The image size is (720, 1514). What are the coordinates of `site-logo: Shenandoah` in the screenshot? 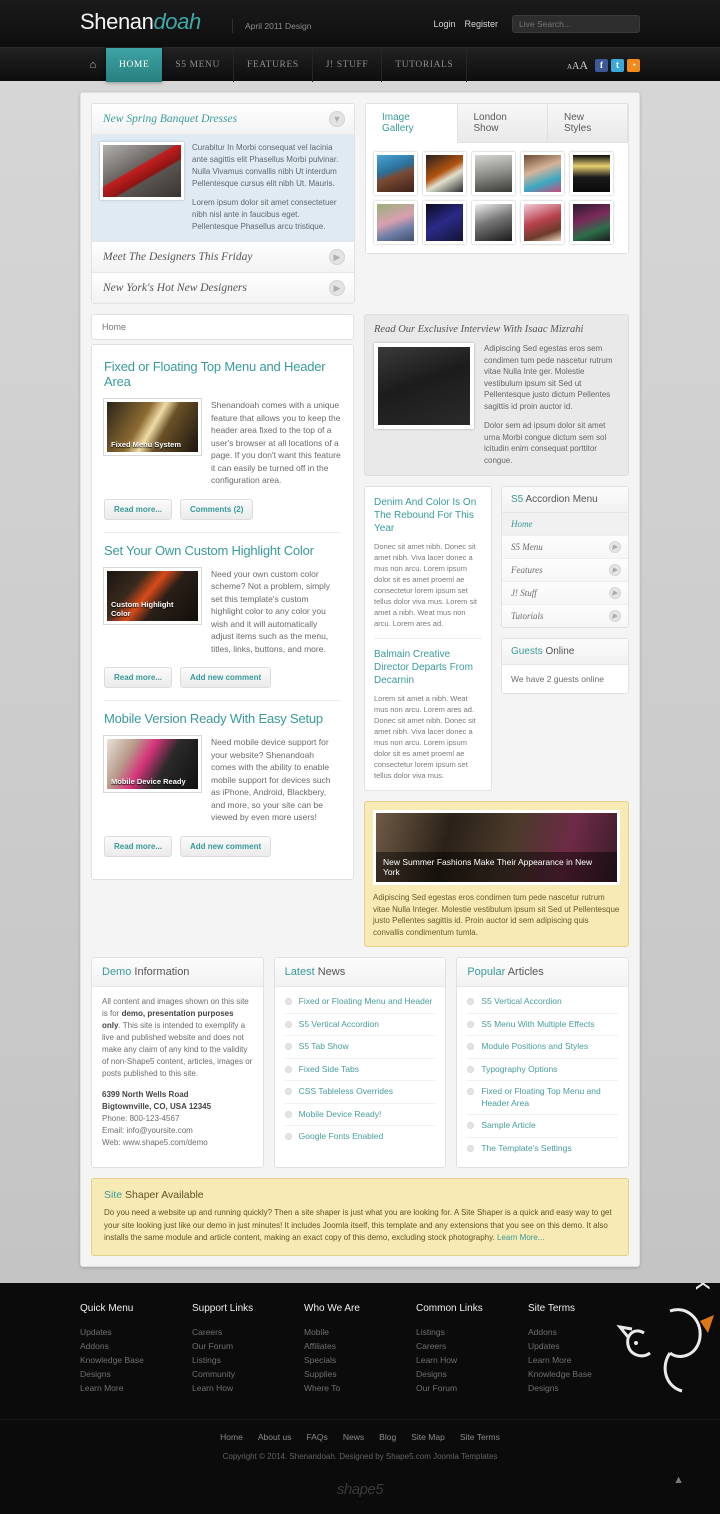 It's located at (140, 22).